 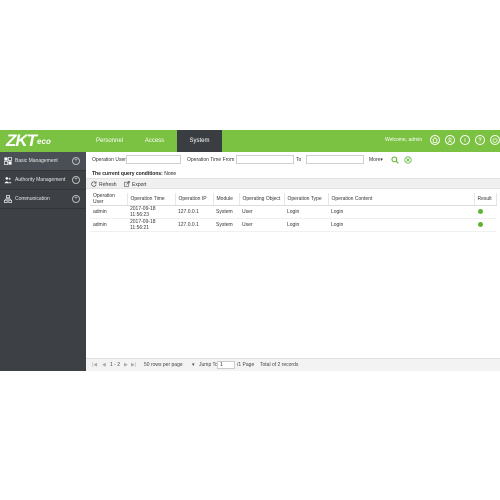 I want to click on tab-access: Access, so click(x=154, y=141).